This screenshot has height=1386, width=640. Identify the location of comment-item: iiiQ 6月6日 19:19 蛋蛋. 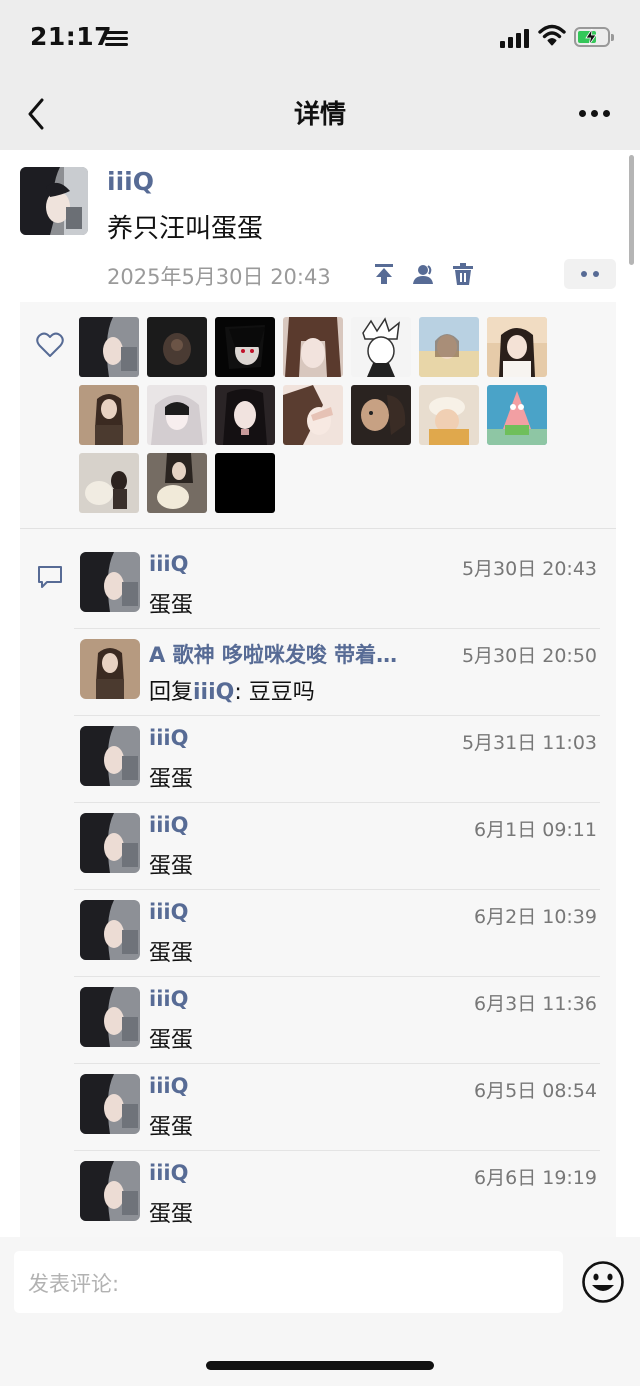
(337, 1194).